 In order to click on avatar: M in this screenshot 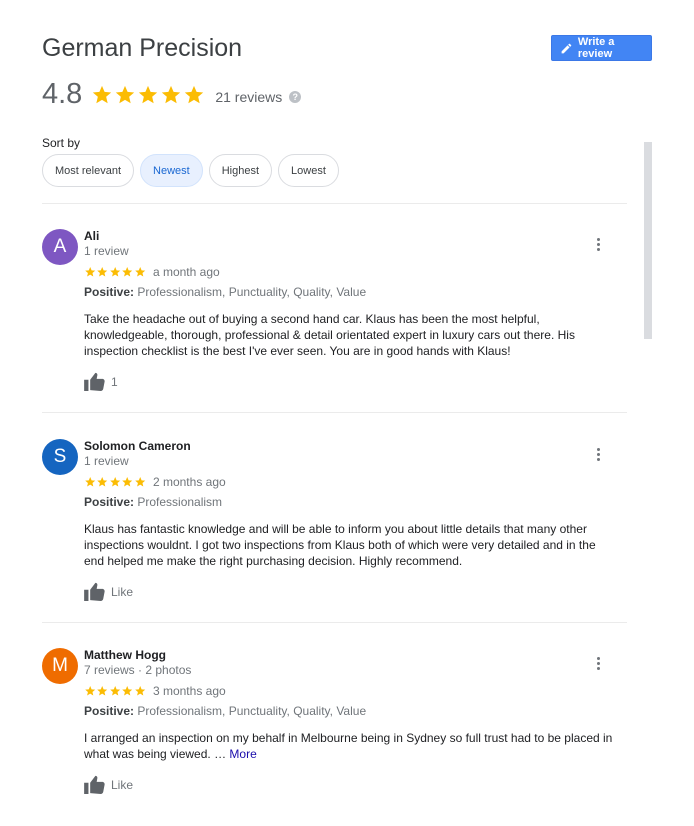, I will do `click(60, 666)`.